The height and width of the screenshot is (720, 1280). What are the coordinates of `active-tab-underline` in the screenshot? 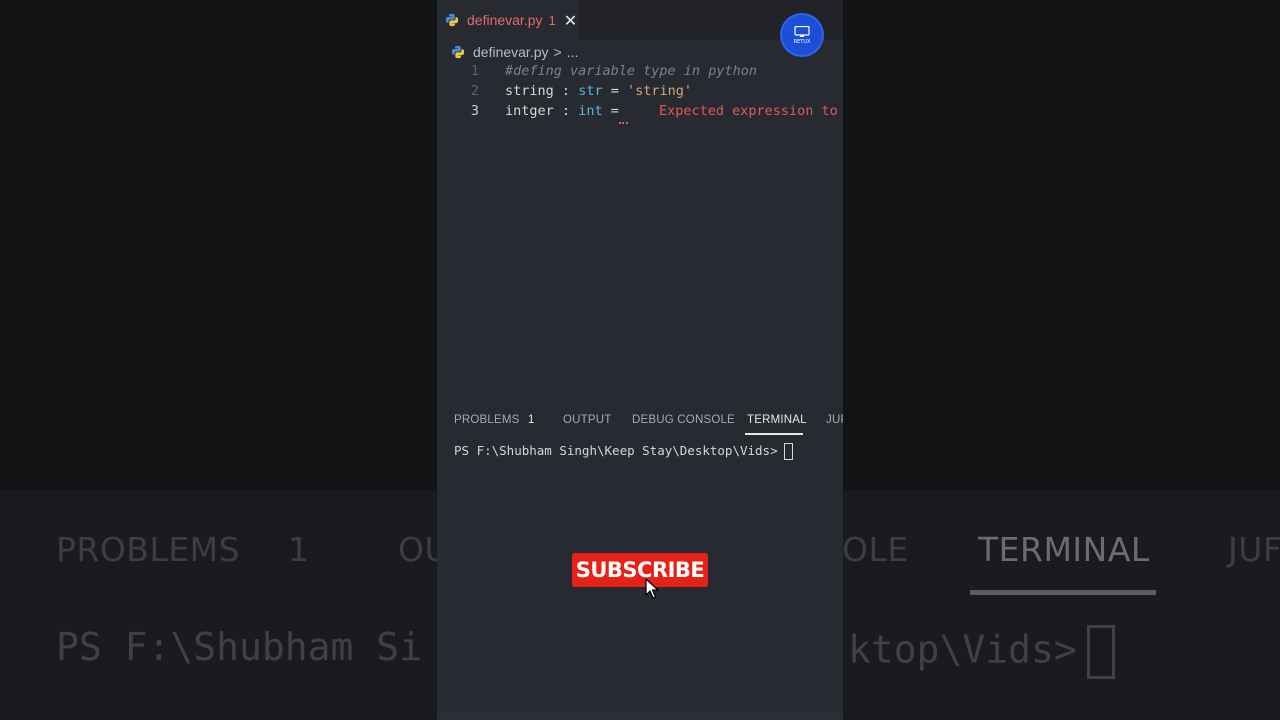 It's located at (774, 434).